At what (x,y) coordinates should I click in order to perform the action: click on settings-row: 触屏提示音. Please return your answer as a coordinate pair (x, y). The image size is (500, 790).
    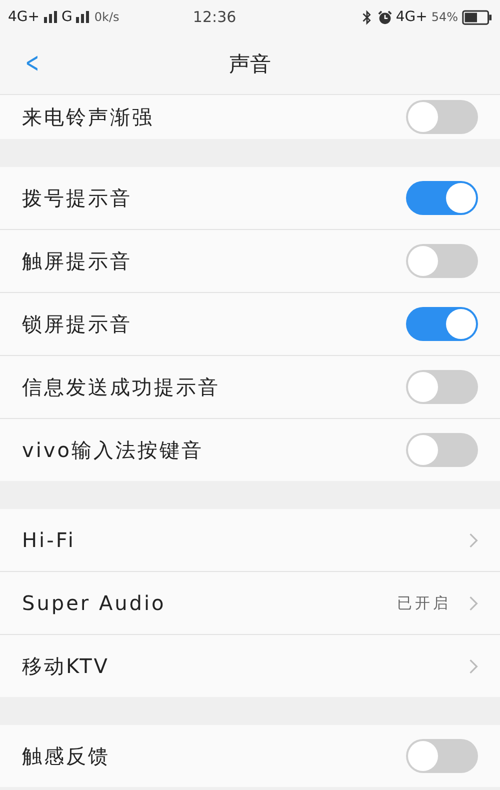
    Looking at the image, I should click on (250, 261).